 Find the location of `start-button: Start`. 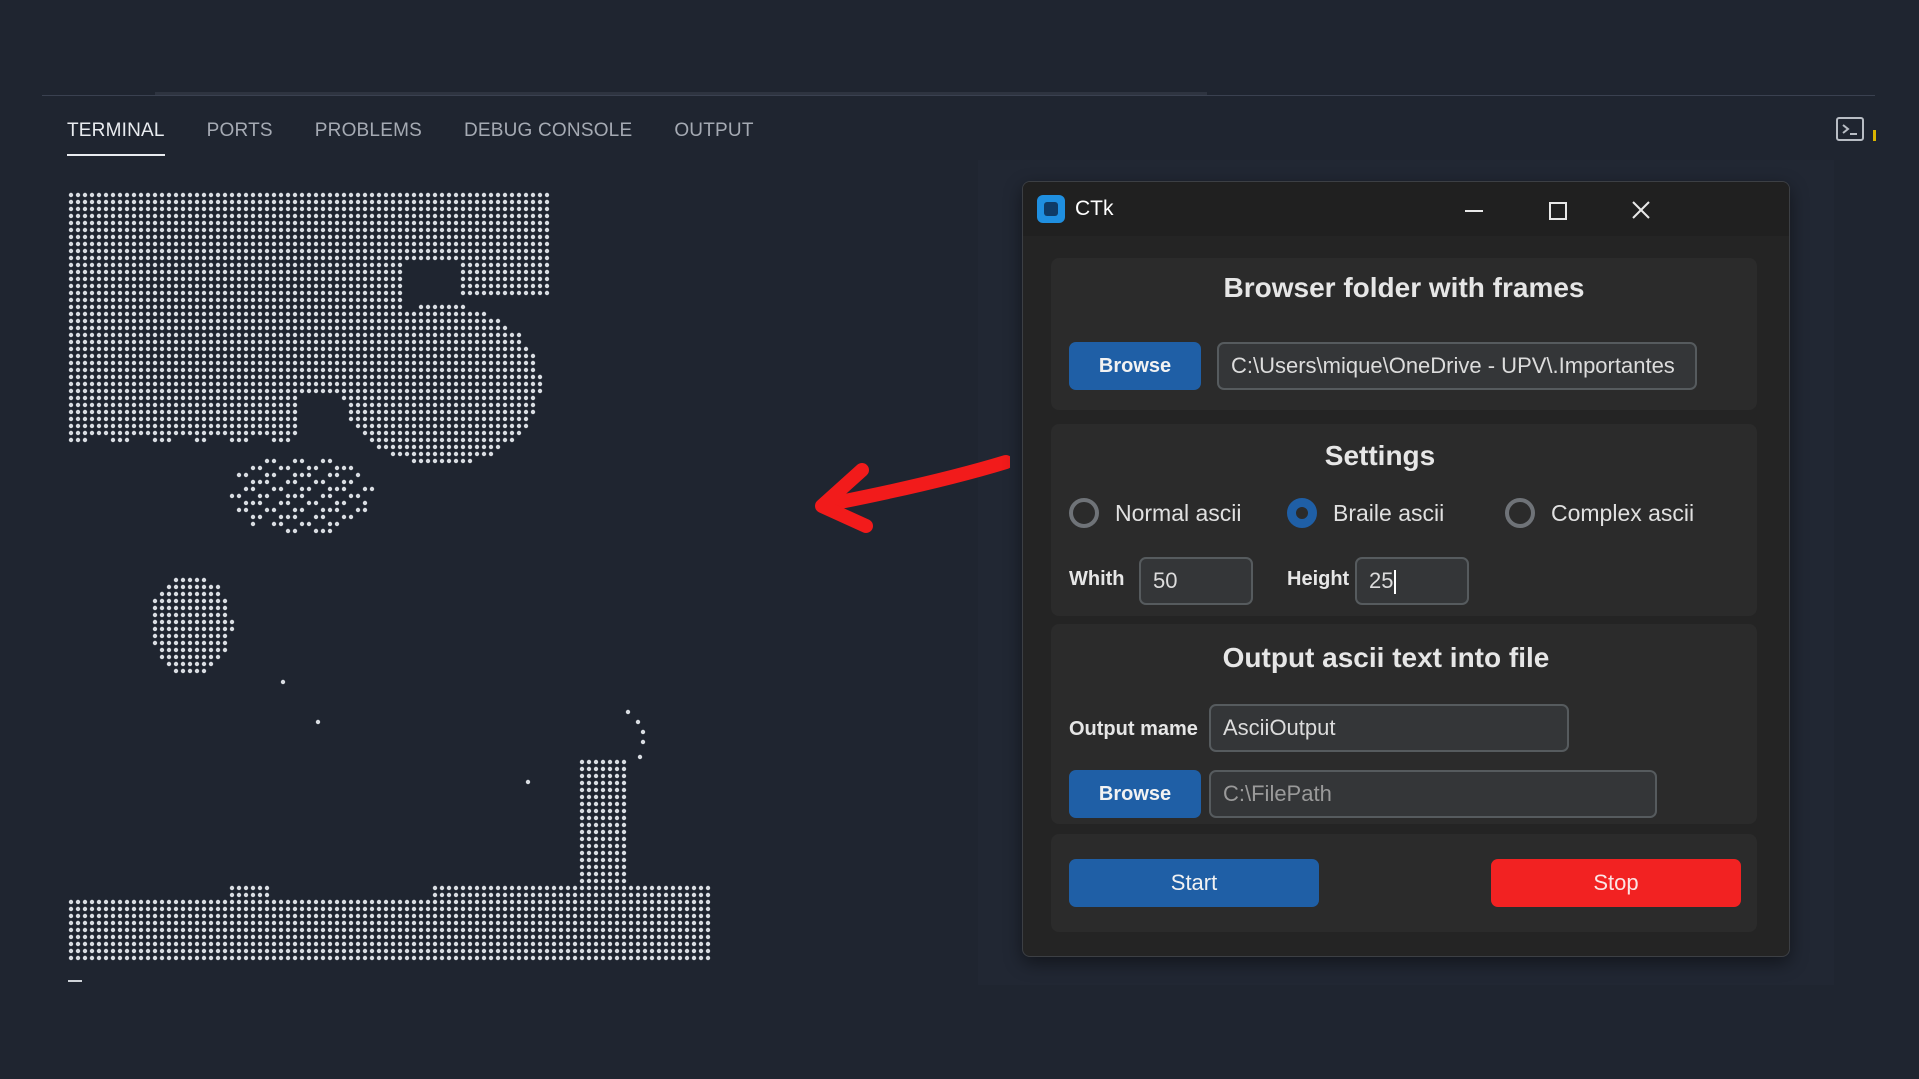

start-button: Start is located at coordinates (1194, 883).